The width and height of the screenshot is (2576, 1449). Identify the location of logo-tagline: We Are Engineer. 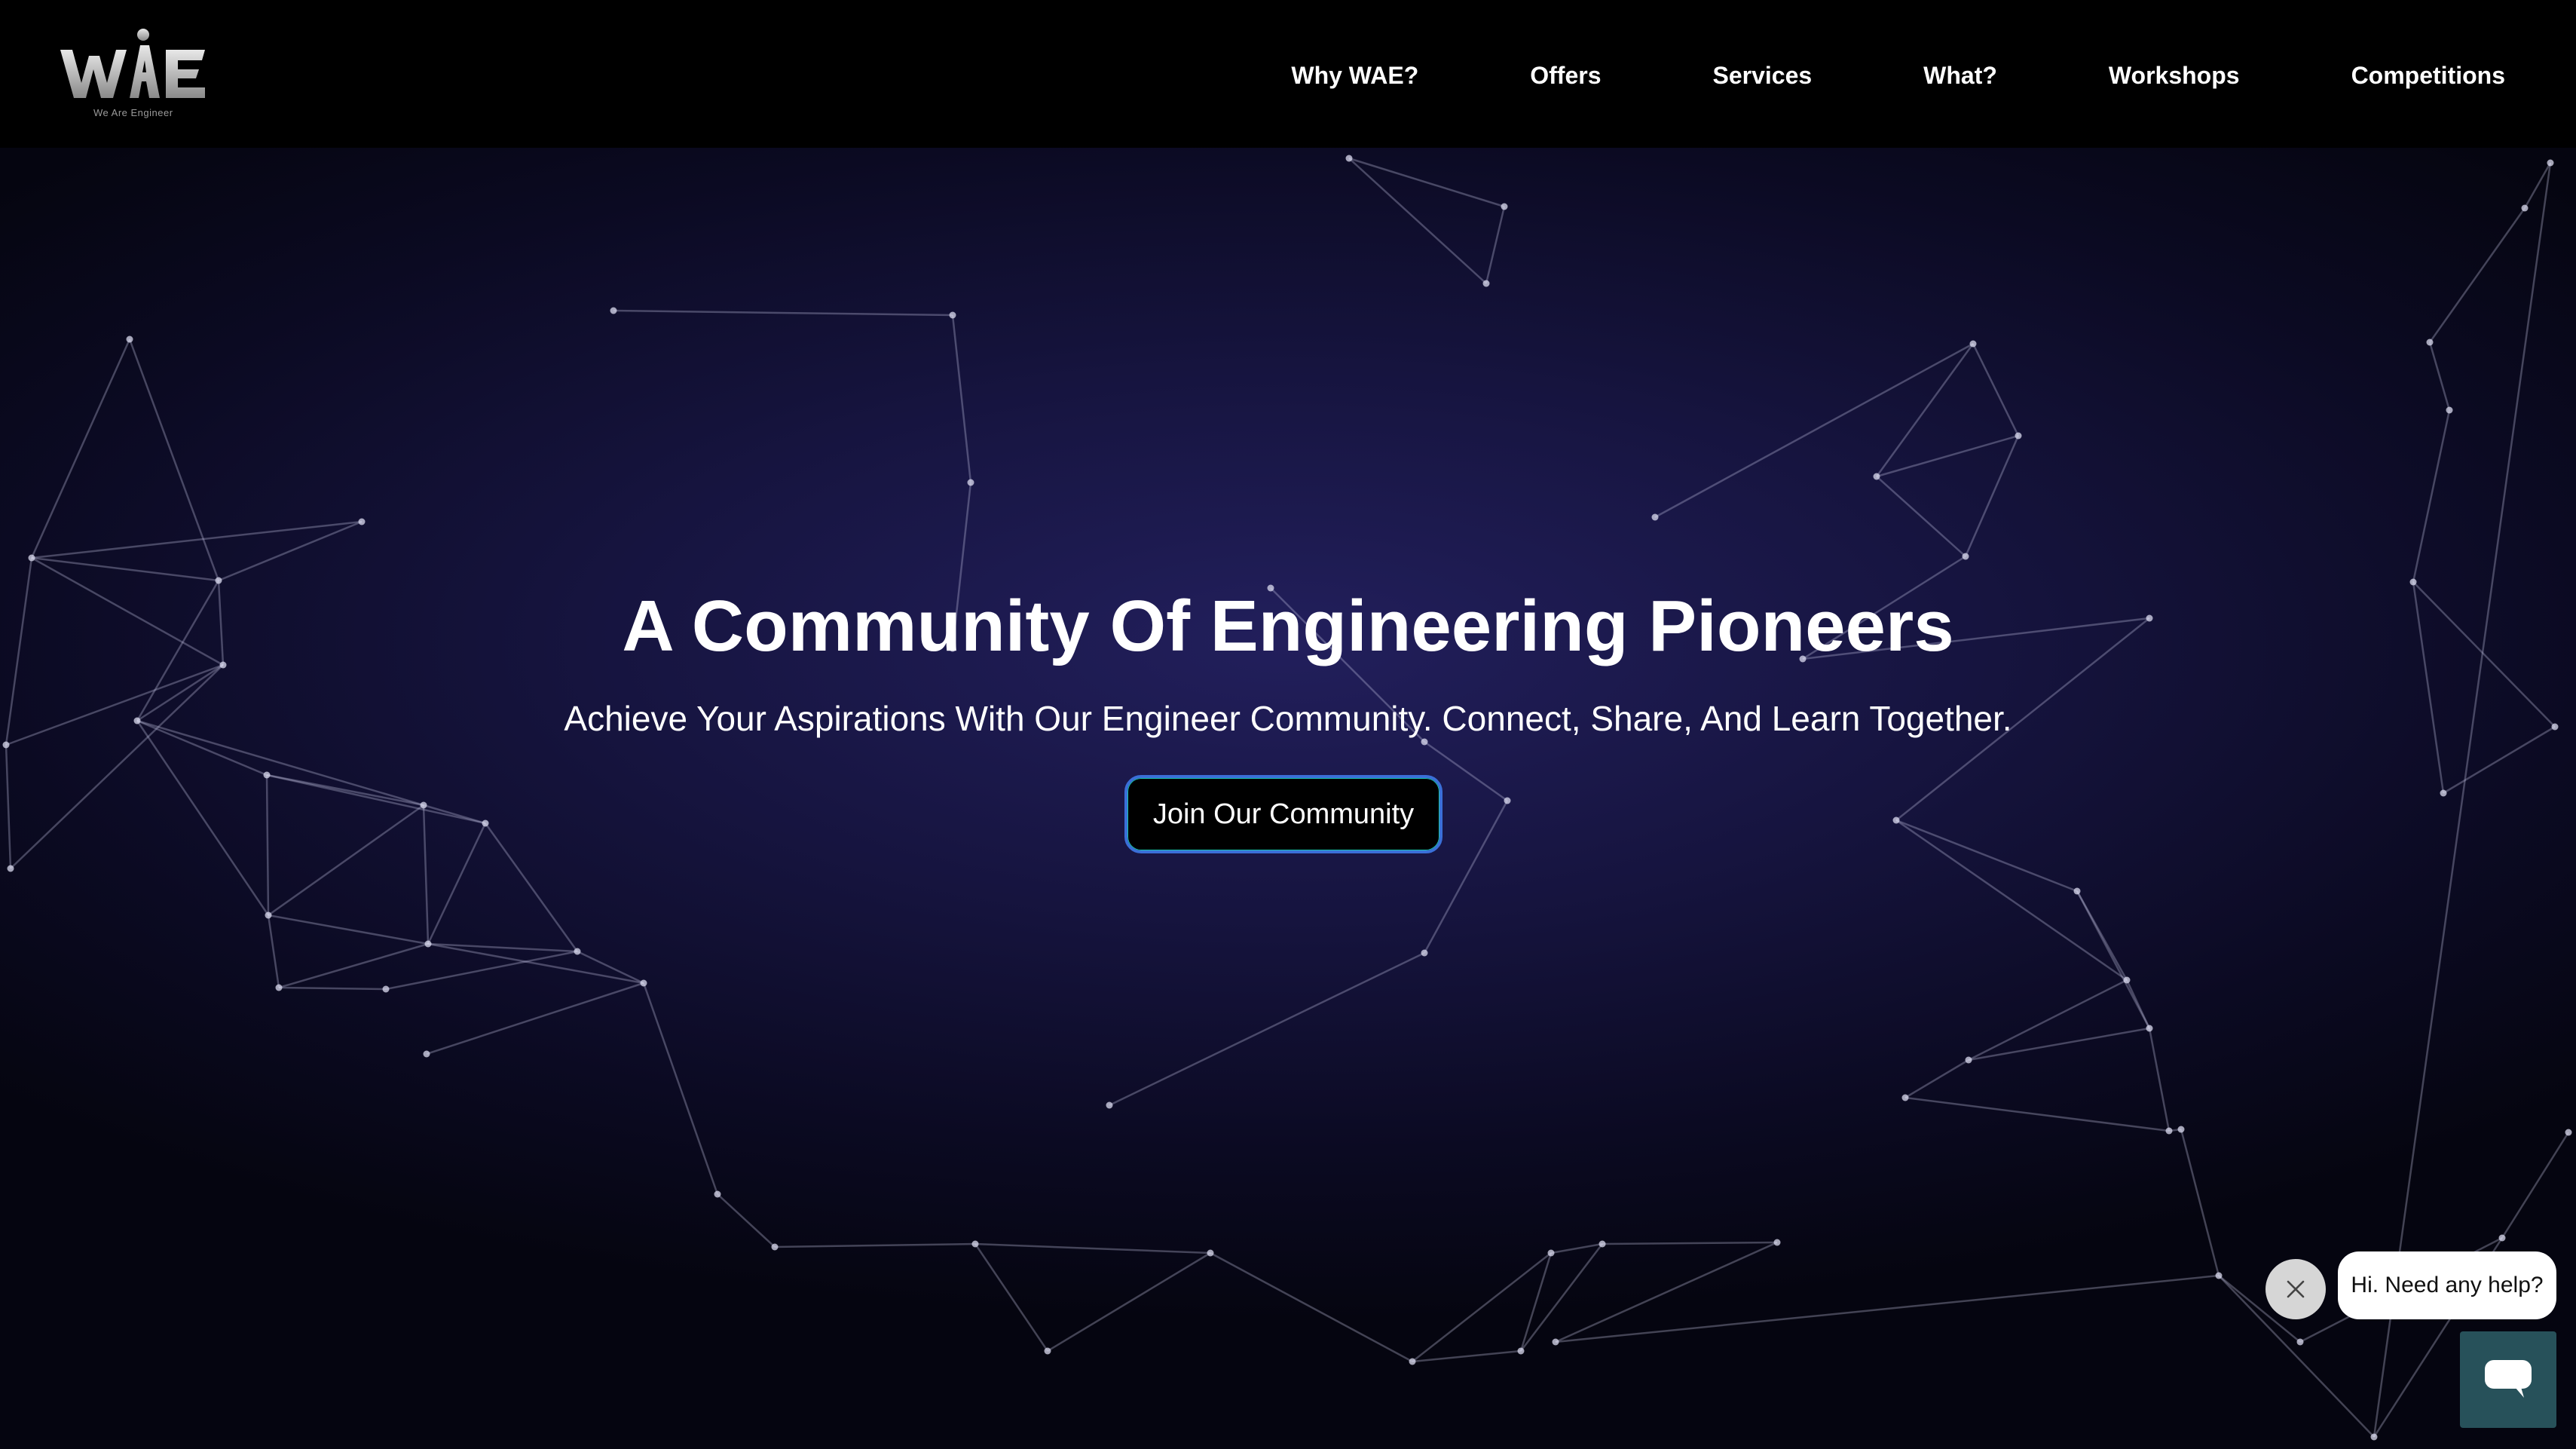
(133, 113).